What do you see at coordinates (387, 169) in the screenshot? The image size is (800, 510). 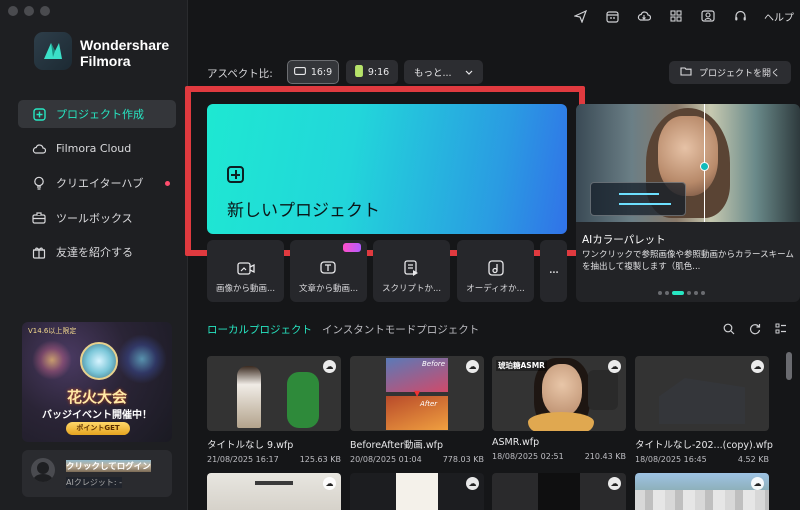 I see `new-project-card: 新しいプロジェクト` at bounding box center [387, 169].